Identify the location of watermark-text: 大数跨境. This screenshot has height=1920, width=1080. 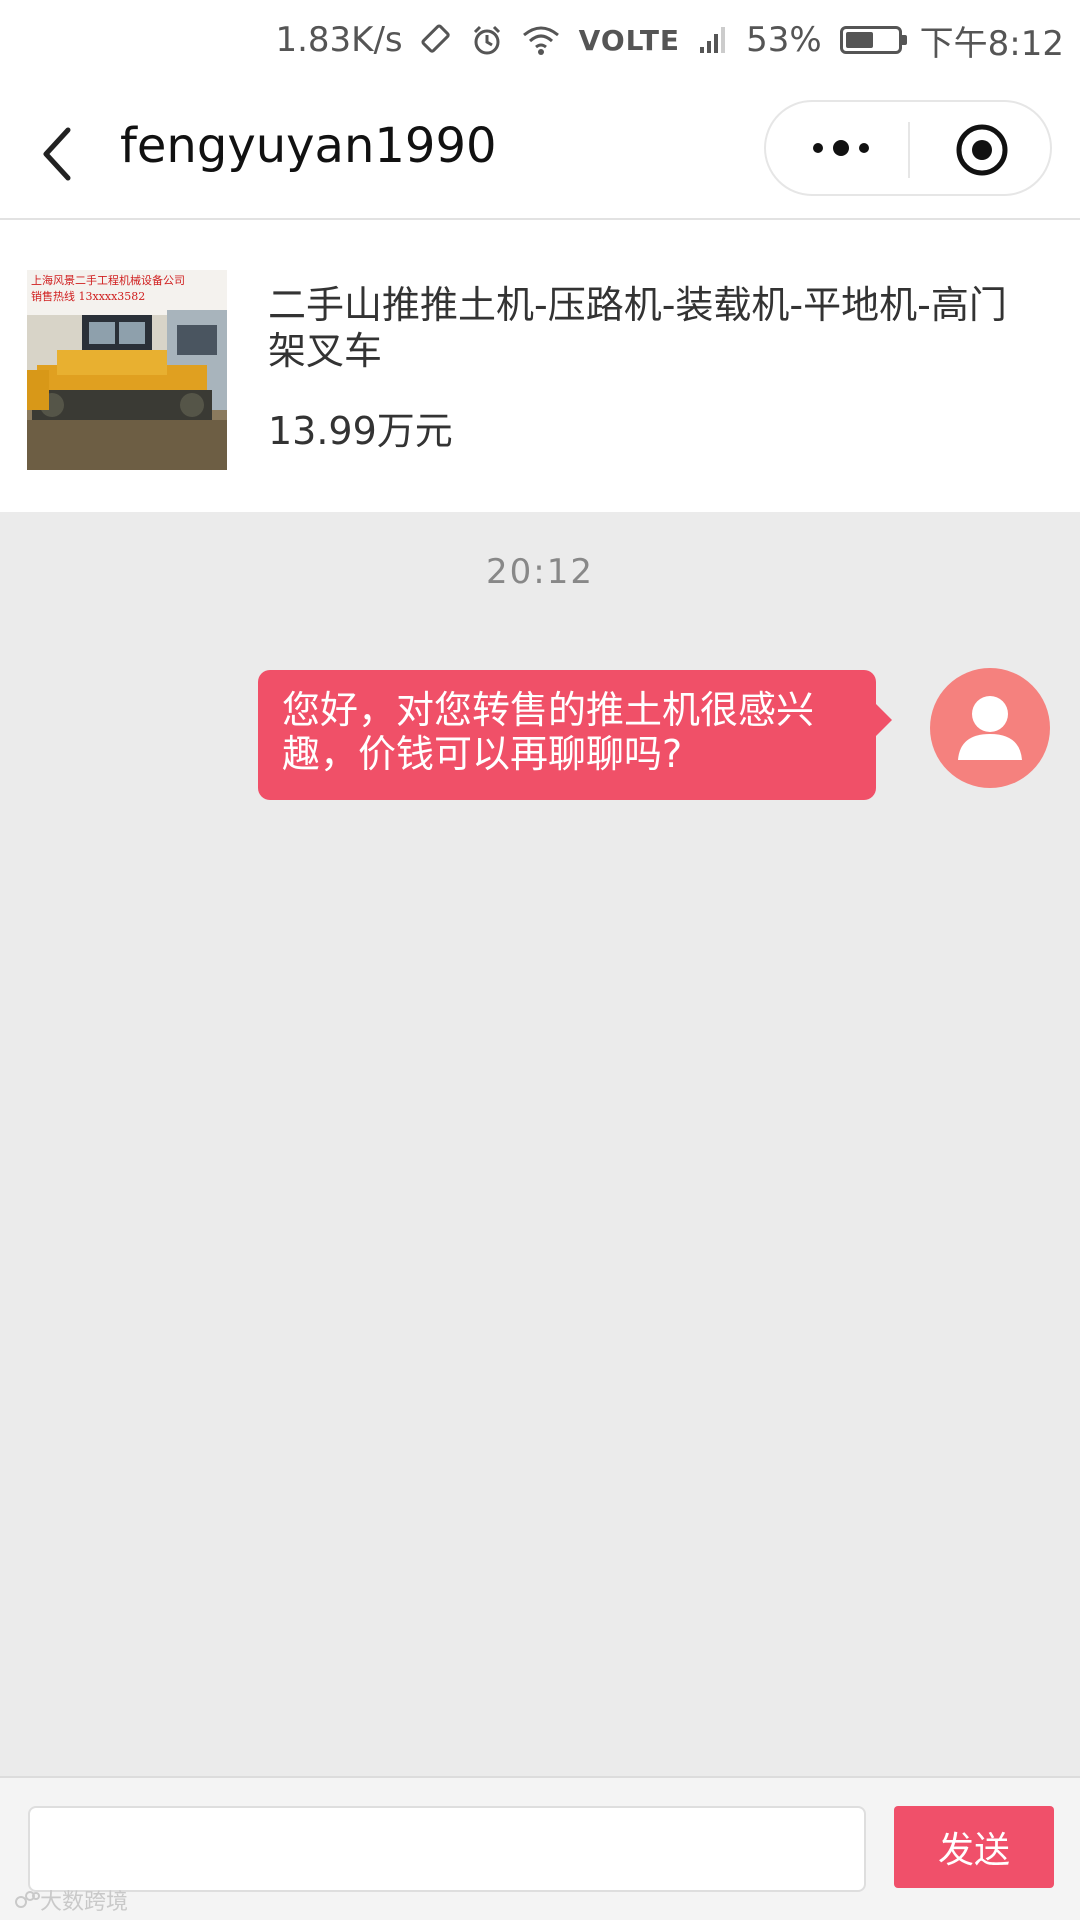
(84, 1902).